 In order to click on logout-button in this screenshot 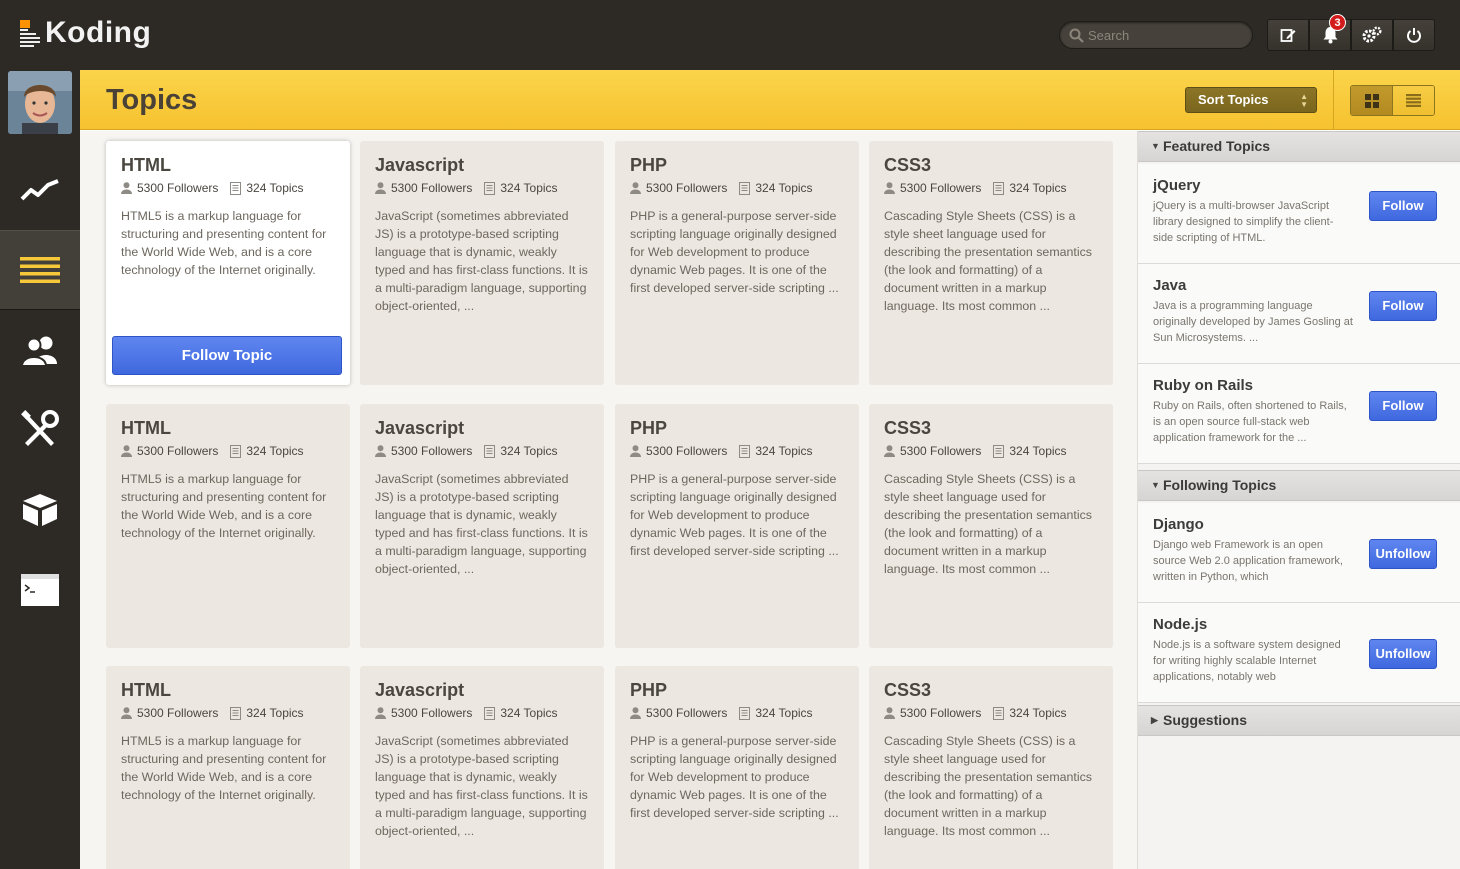, I will do `click(1414, 35)`.